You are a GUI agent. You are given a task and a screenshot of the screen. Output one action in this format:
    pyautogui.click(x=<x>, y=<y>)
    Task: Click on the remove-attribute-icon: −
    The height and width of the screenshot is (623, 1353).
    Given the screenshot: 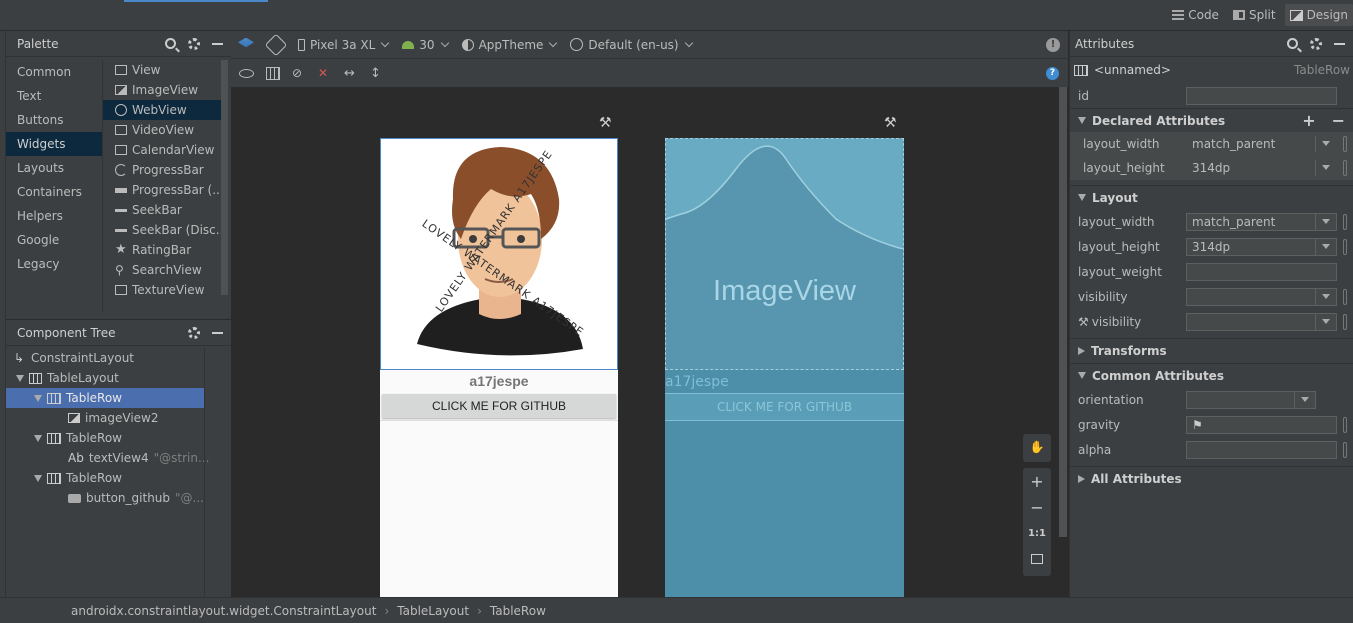 What is the action you would take?
    pyautogui.click(x=1338, y=120)
    